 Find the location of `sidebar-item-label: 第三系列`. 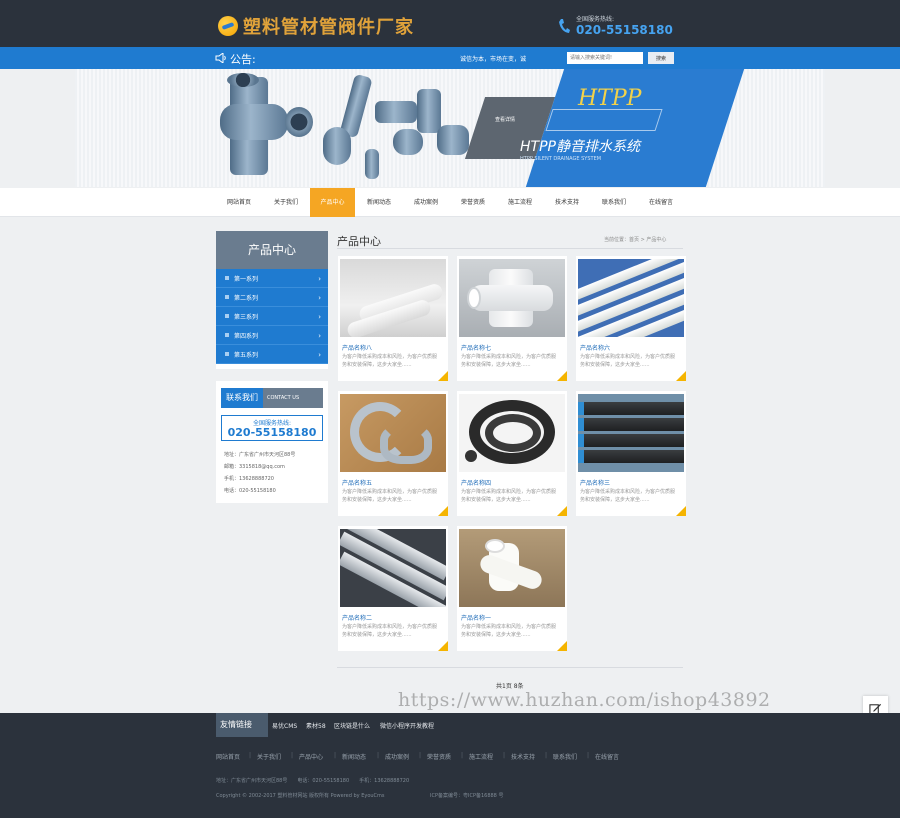

sidebar-item-label: 第三系列 is located at coordinates (246, 317).